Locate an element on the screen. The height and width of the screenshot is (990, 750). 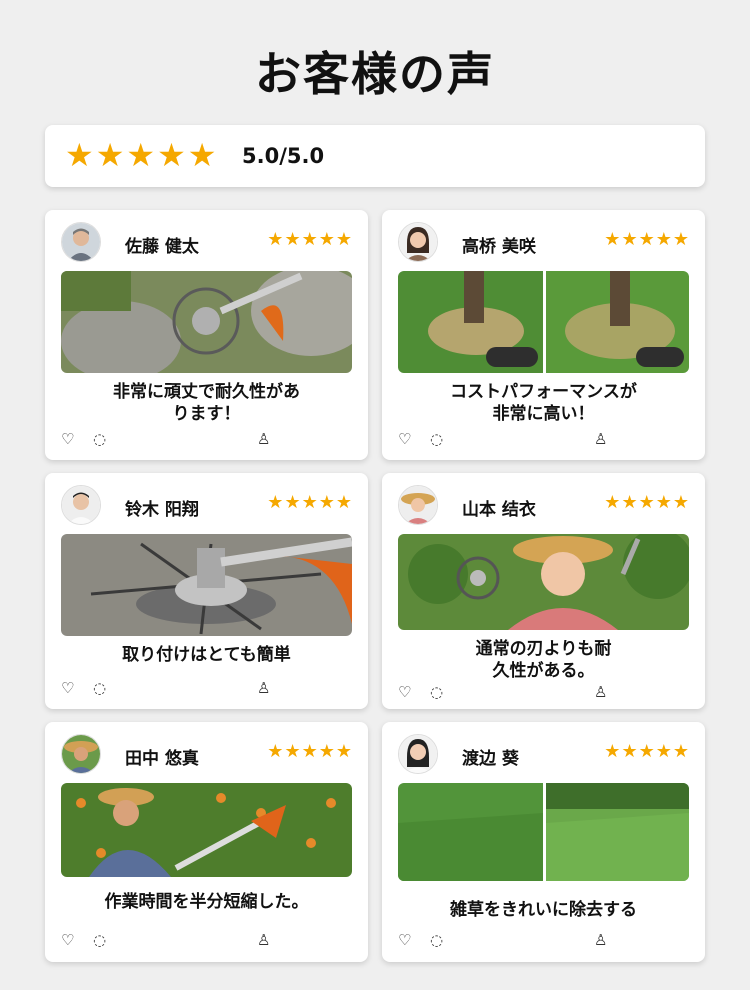
reviewer-name: 山本 结衣 is located at coordinates (499, 510).